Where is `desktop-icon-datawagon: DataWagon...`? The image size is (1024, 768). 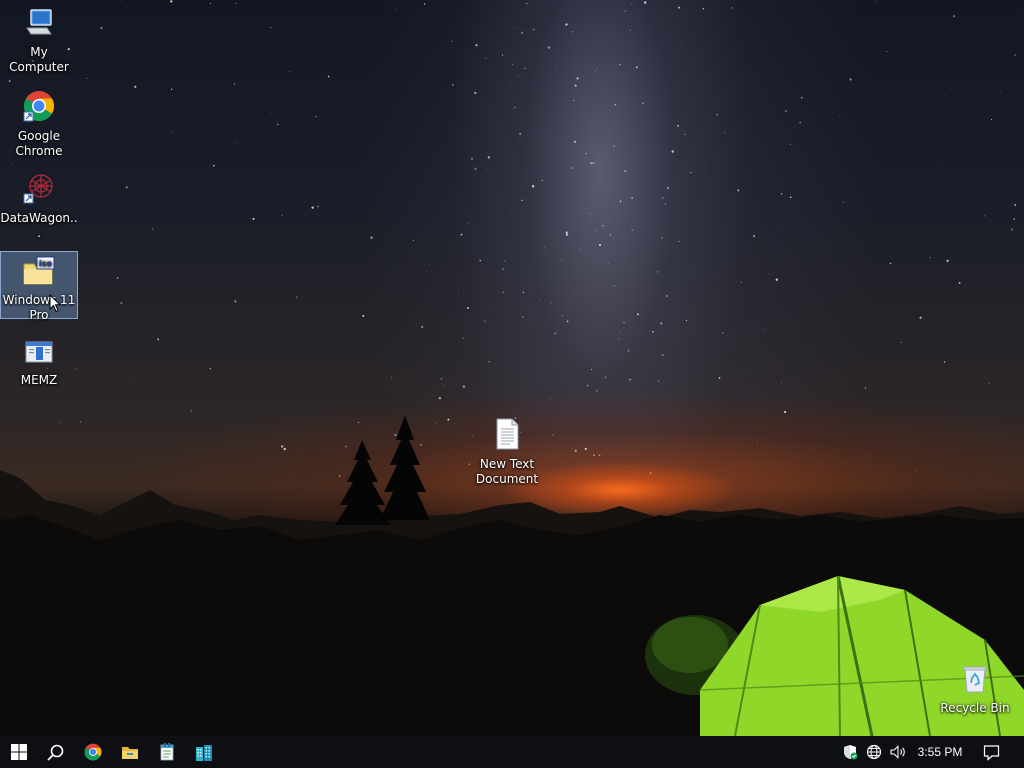 desktop-icon-datawagon: DataWagon... is located at coordinates (39, 204).